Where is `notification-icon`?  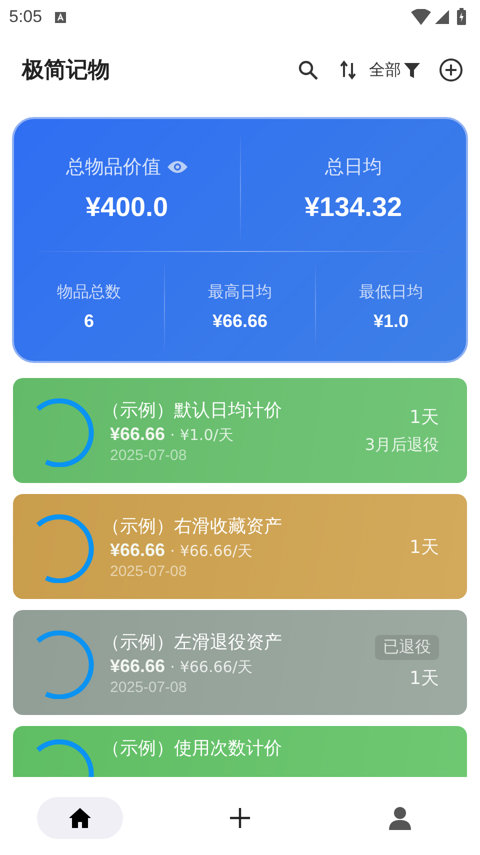
notification-icon is located at coordinates (60, 17).